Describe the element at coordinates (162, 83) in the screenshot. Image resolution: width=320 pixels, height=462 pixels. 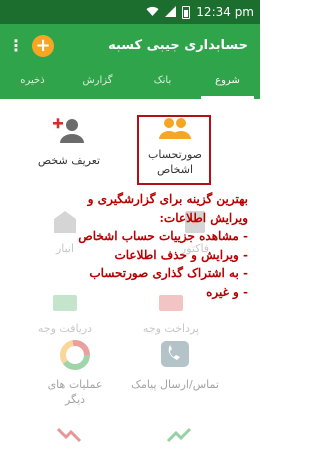
I see `tab-bank: بانک` at that location.